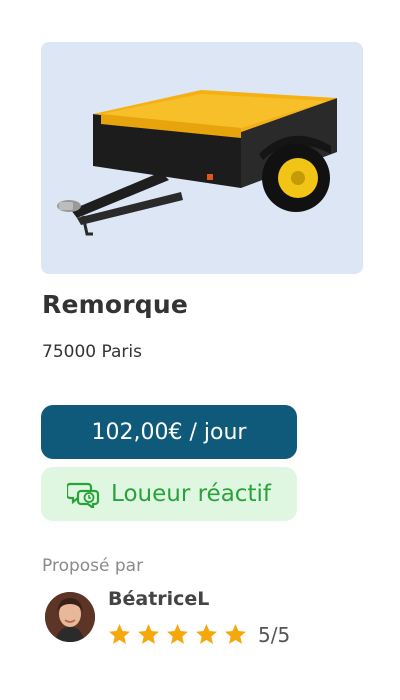  I want to click on badge-label: Loueur réactif, so click(191, 494).